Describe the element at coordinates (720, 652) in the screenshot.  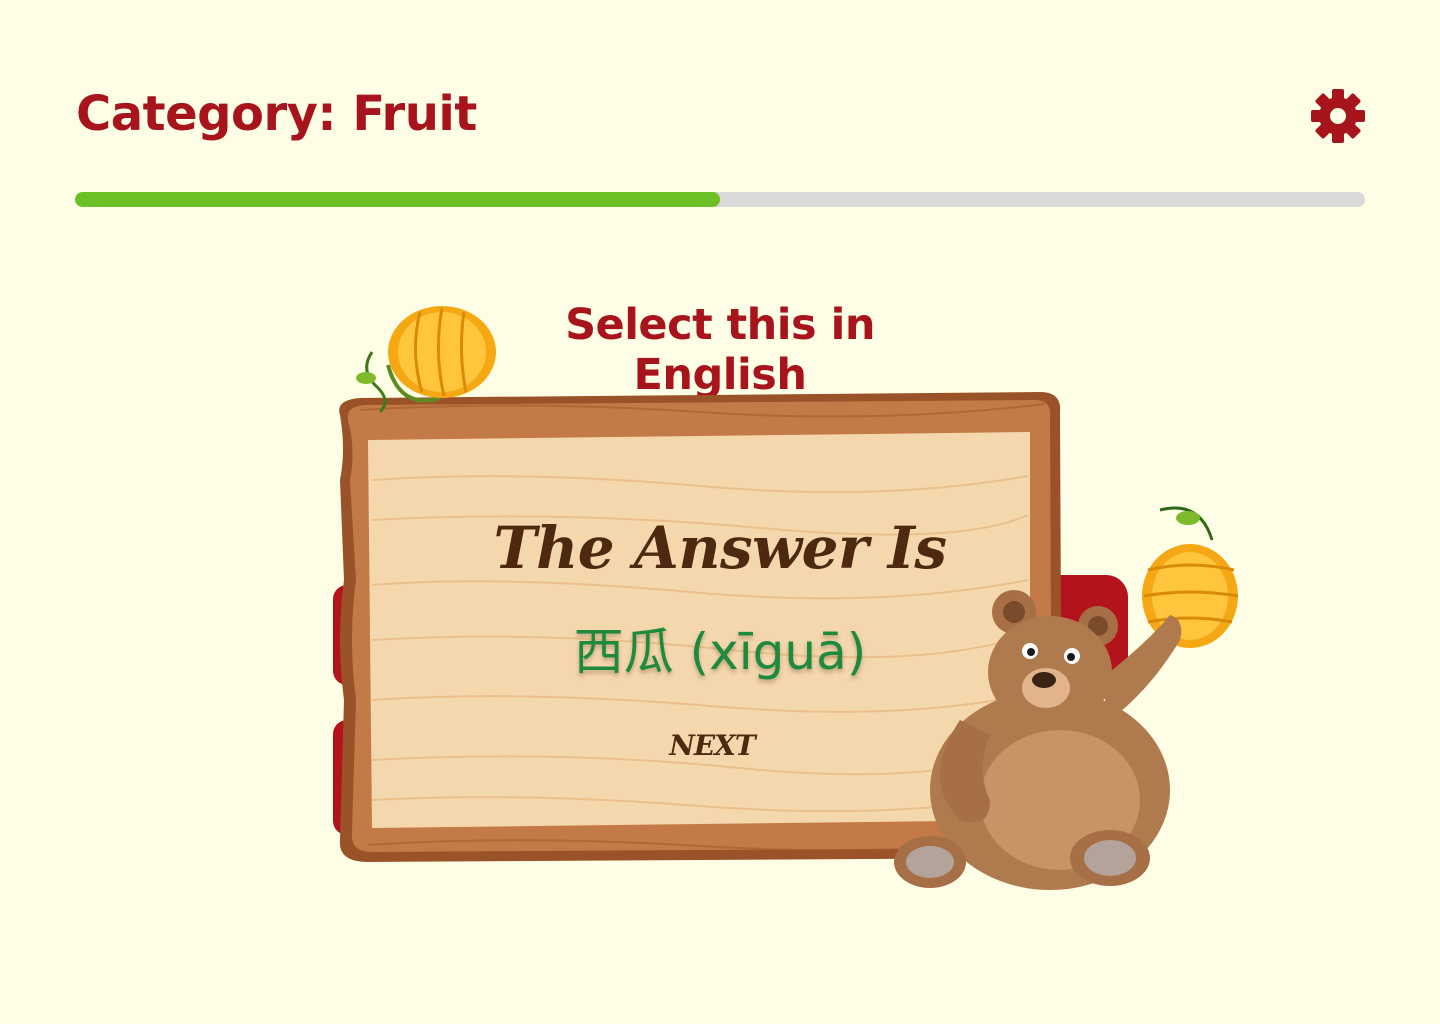
I see `answer-word: 西瓜 (xīguā)` at that location.